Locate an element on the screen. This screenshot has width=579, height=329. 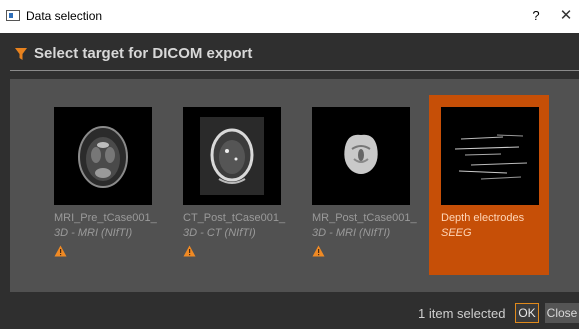
data-item-type: 3D - CT (NIfTI) is located at coordinates (219, 233).